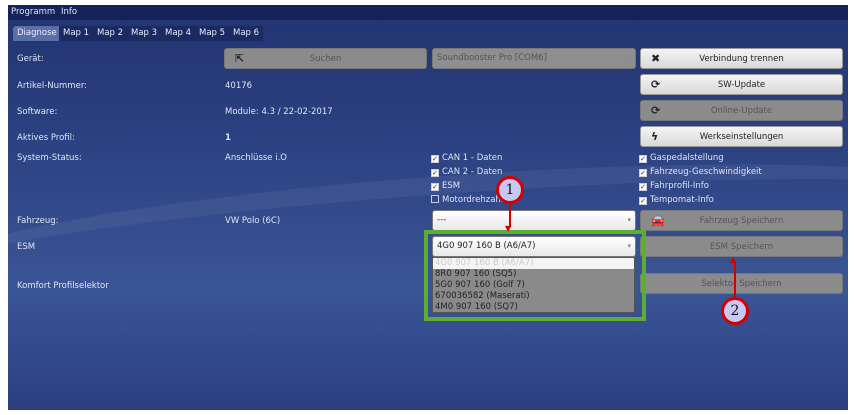 The width and height of the screenshot is (854, 415). Describe the element at coordinates (473, 200) in the screenshot. I see `checkbox-label: Motordrehzahl` at that location.